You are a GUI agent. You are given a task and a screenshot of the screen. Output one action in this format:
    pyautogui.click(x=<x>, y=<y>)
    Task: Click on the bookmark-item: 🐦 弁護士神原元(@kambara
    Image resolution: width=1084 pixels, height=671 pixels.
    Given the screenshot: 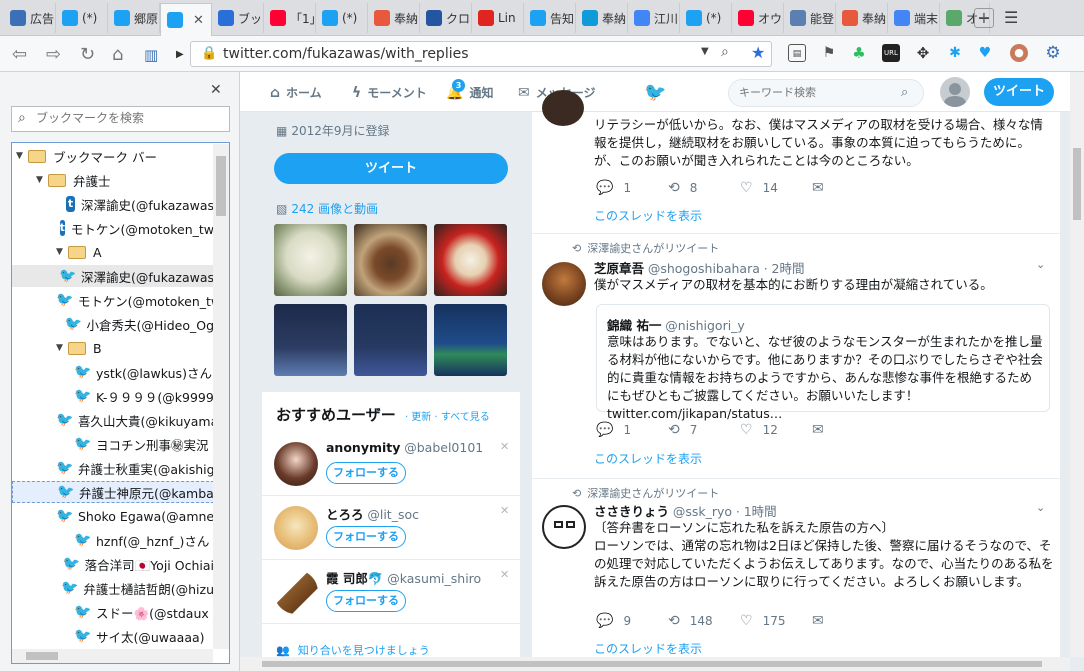 What is the action you would take?
    pyautogui.click(x=119, y=492)
    